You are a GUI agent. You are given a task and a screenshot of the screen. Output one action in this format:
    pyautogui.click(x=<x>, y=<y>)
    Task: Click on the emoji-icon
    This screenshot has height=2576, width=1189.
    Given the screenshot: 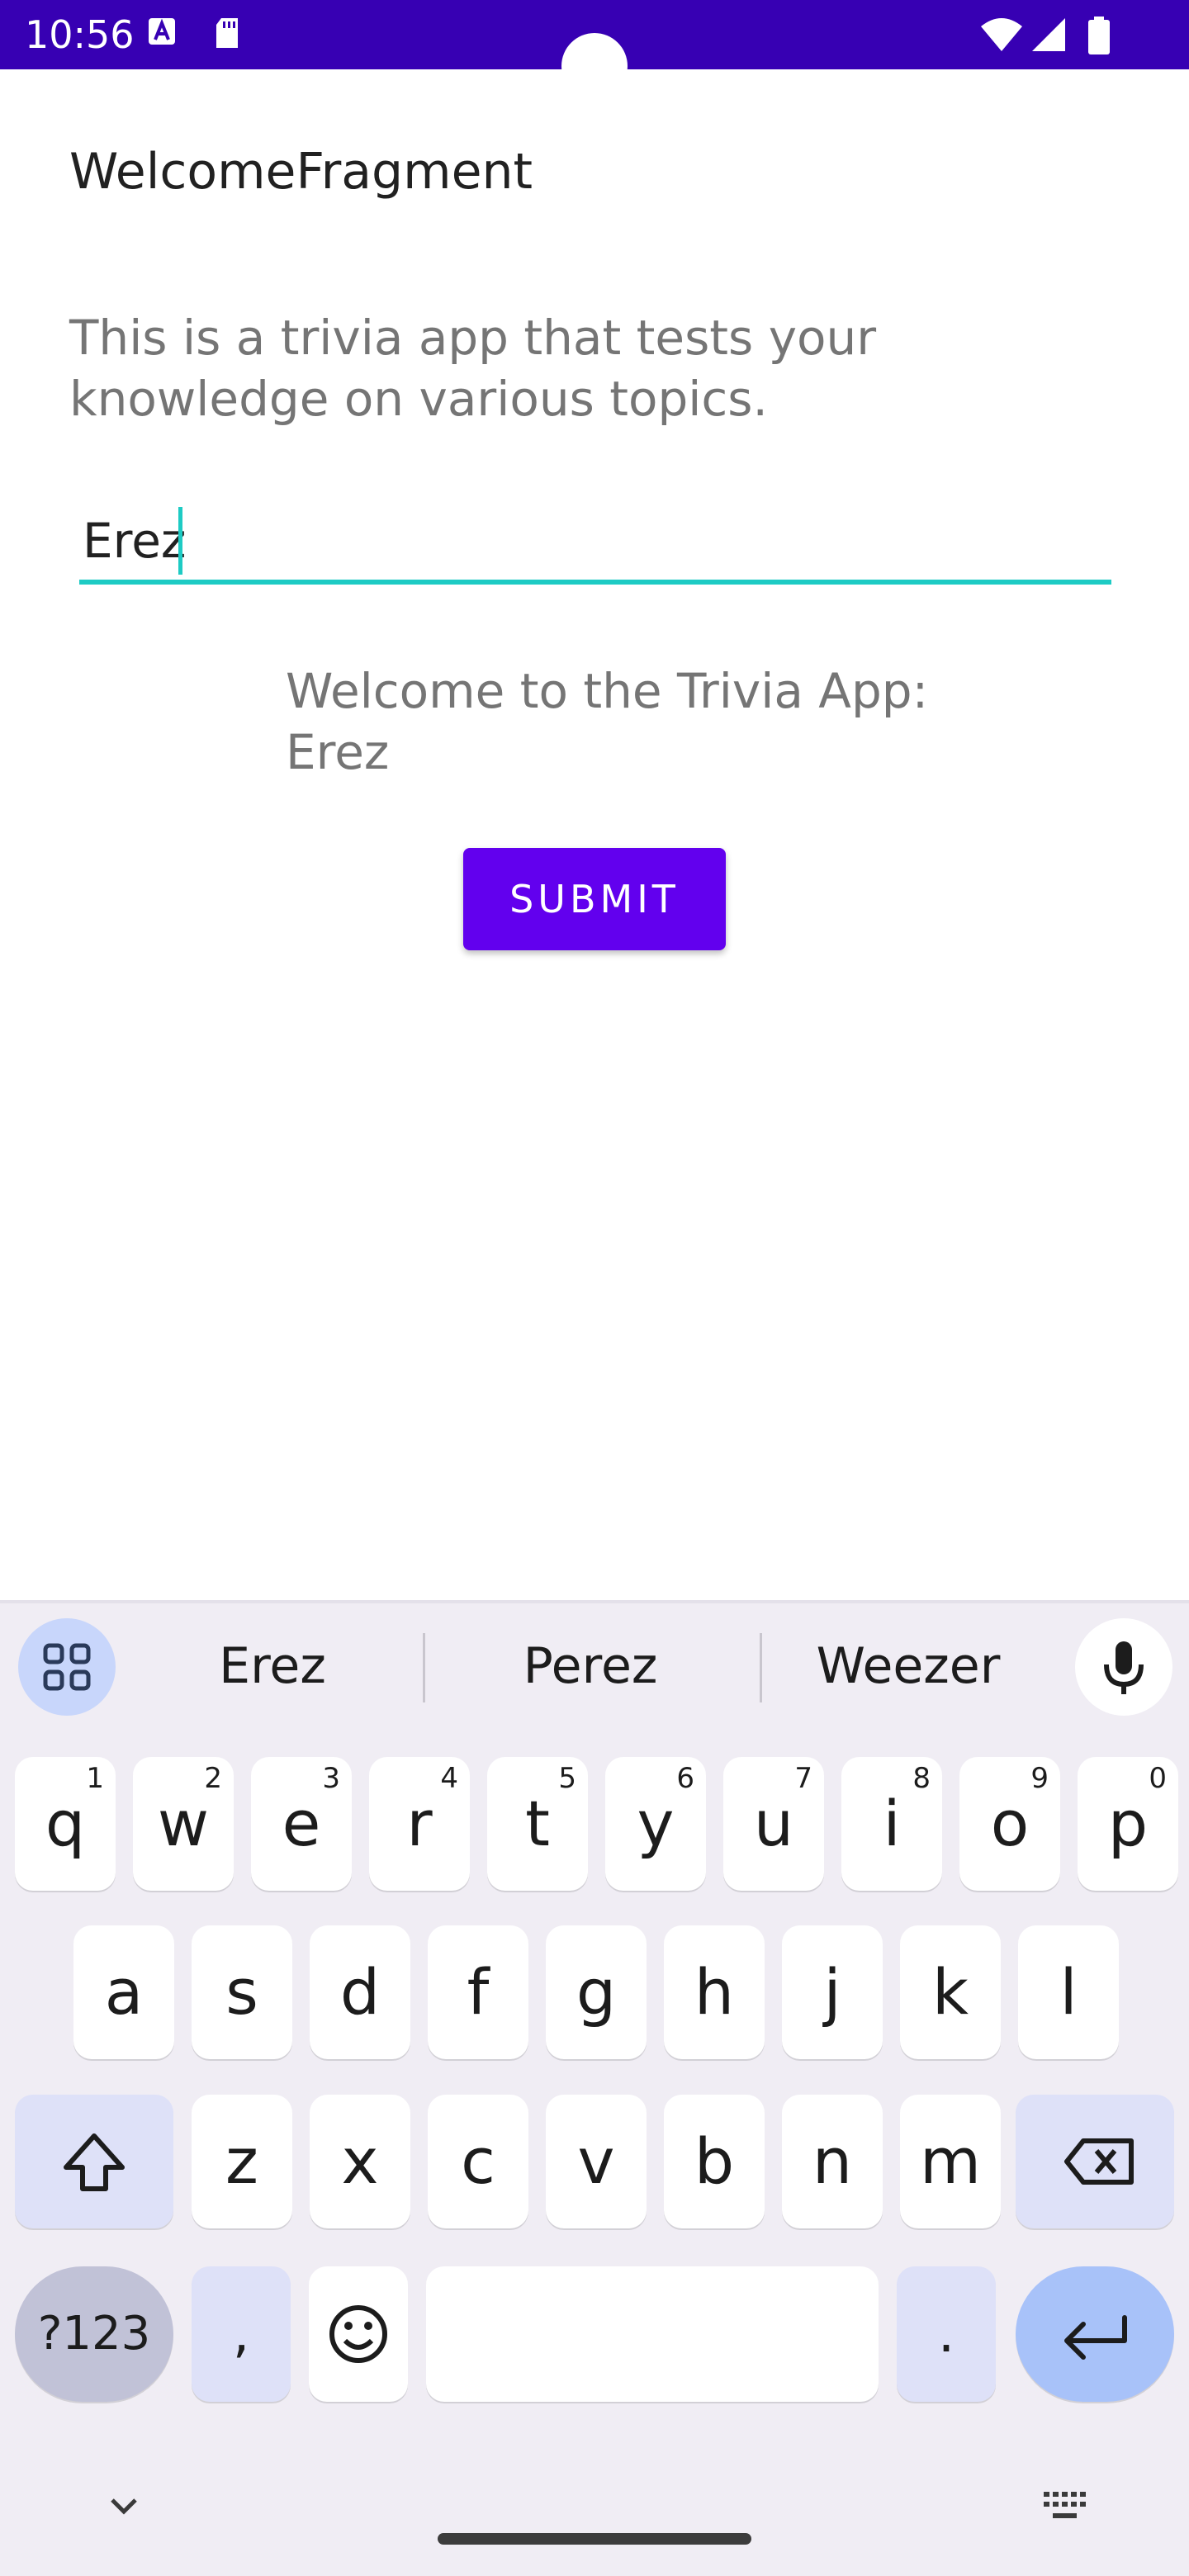 What is the action you would take?
    pyautogui.click(x=358, y=2334)
    